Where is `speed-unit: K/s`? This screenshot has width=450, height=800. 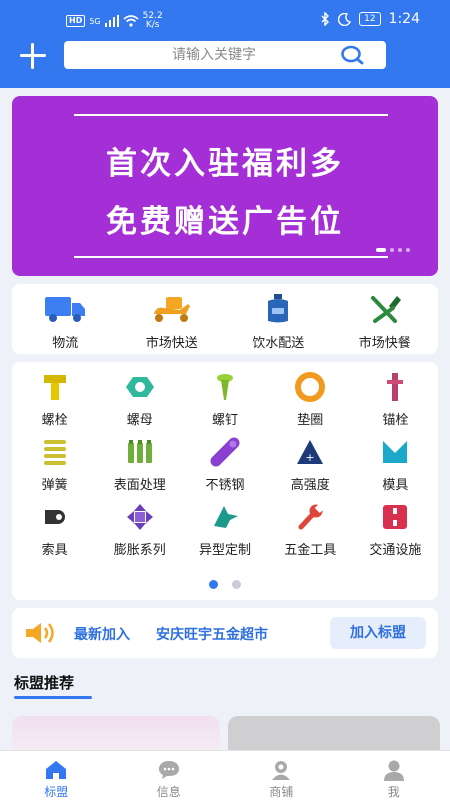 speed-unit: K/s is located at coordinates (152, 25).